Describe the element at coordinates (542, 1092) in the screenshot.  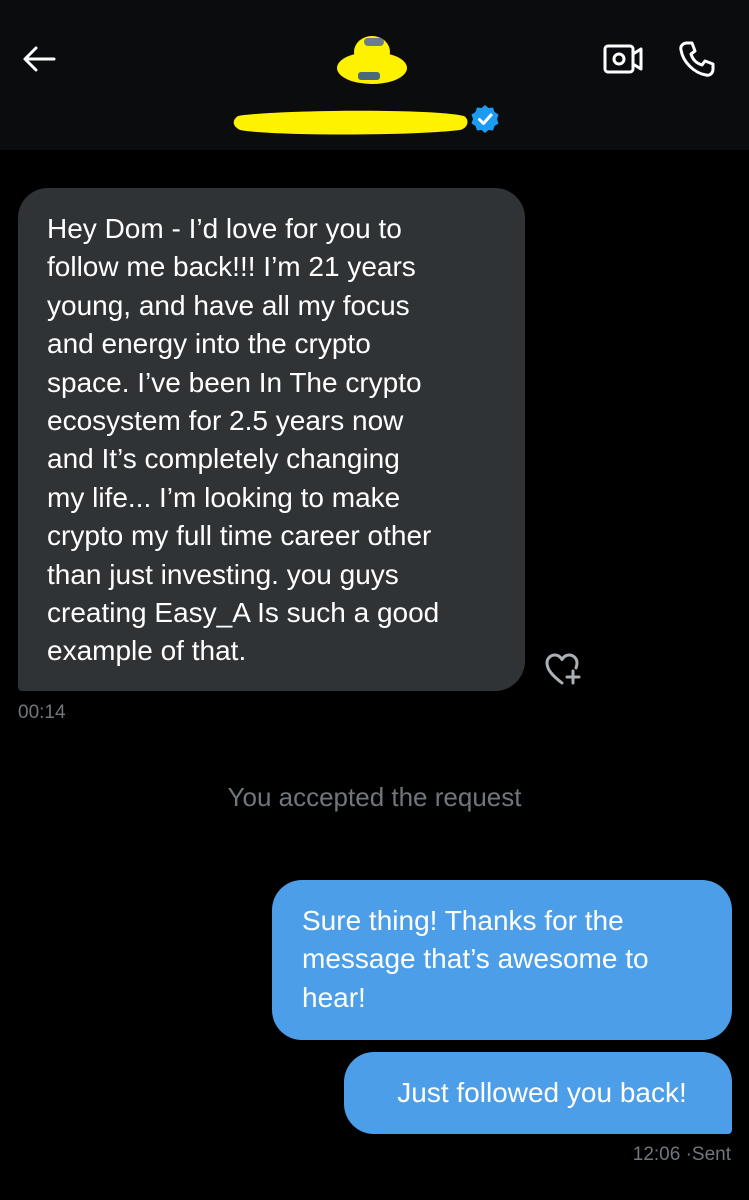
I see `sent-message-text: Just followed you back!` at that location.